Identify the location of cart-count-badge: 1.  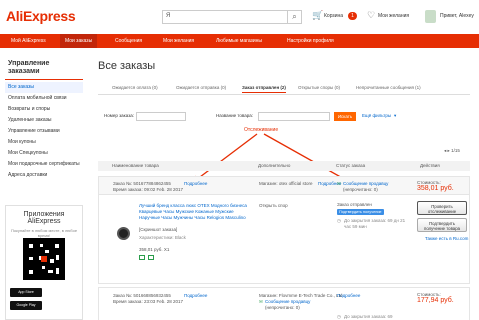
(352, 16).